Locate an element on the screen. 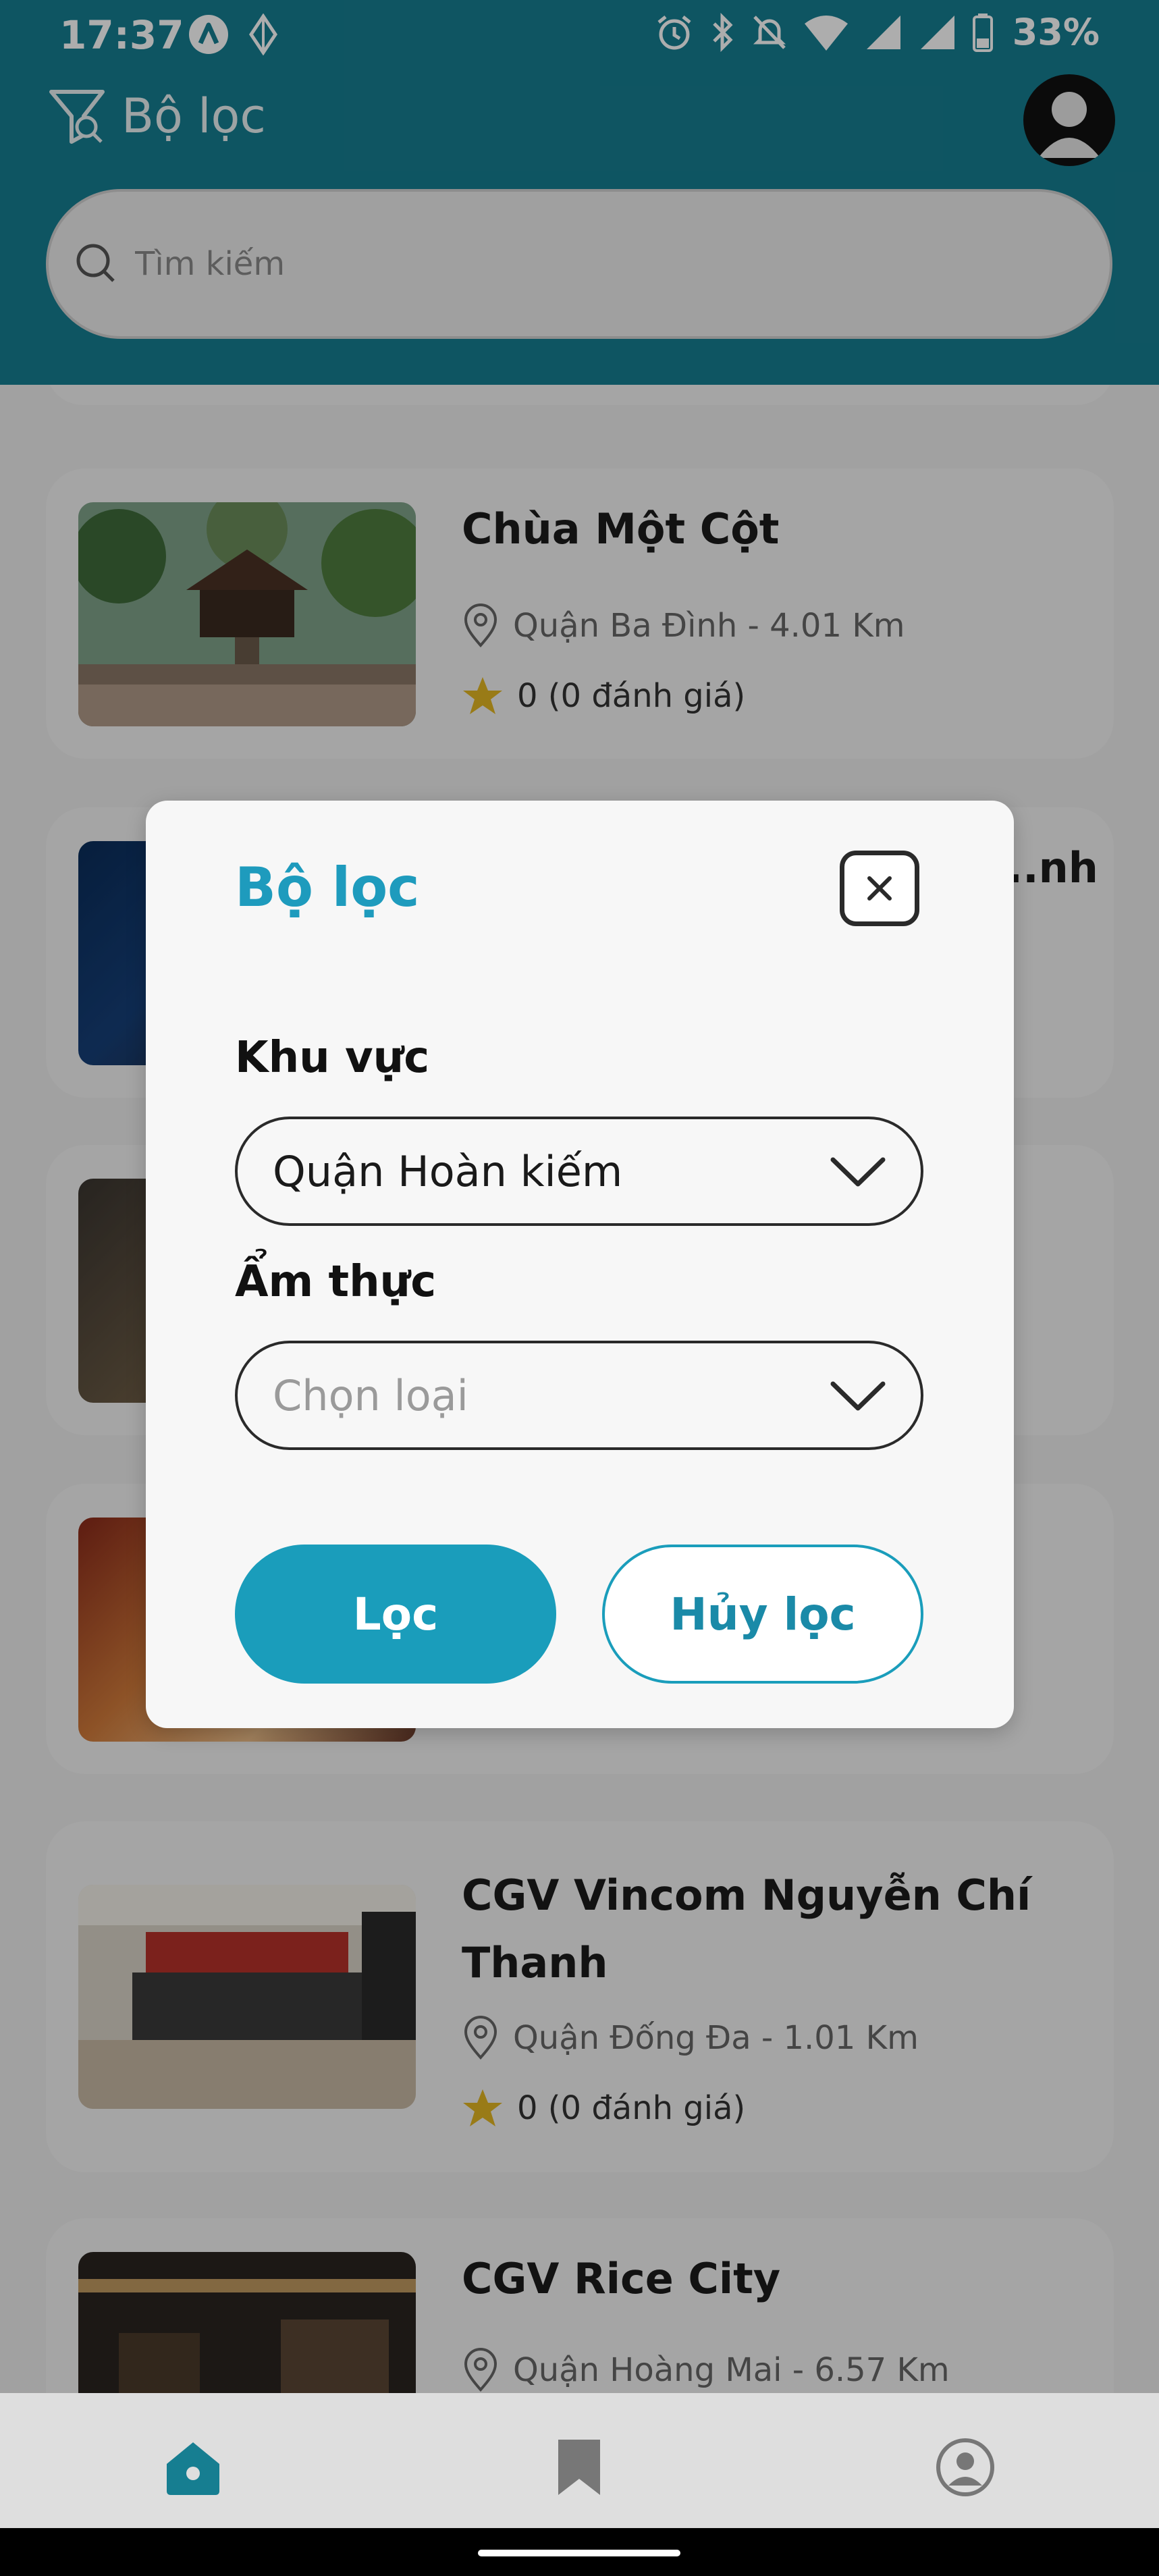 The height and width of the screenshot is (2576, 1159). system-nav-bar is located at coordinates (579, 2552).